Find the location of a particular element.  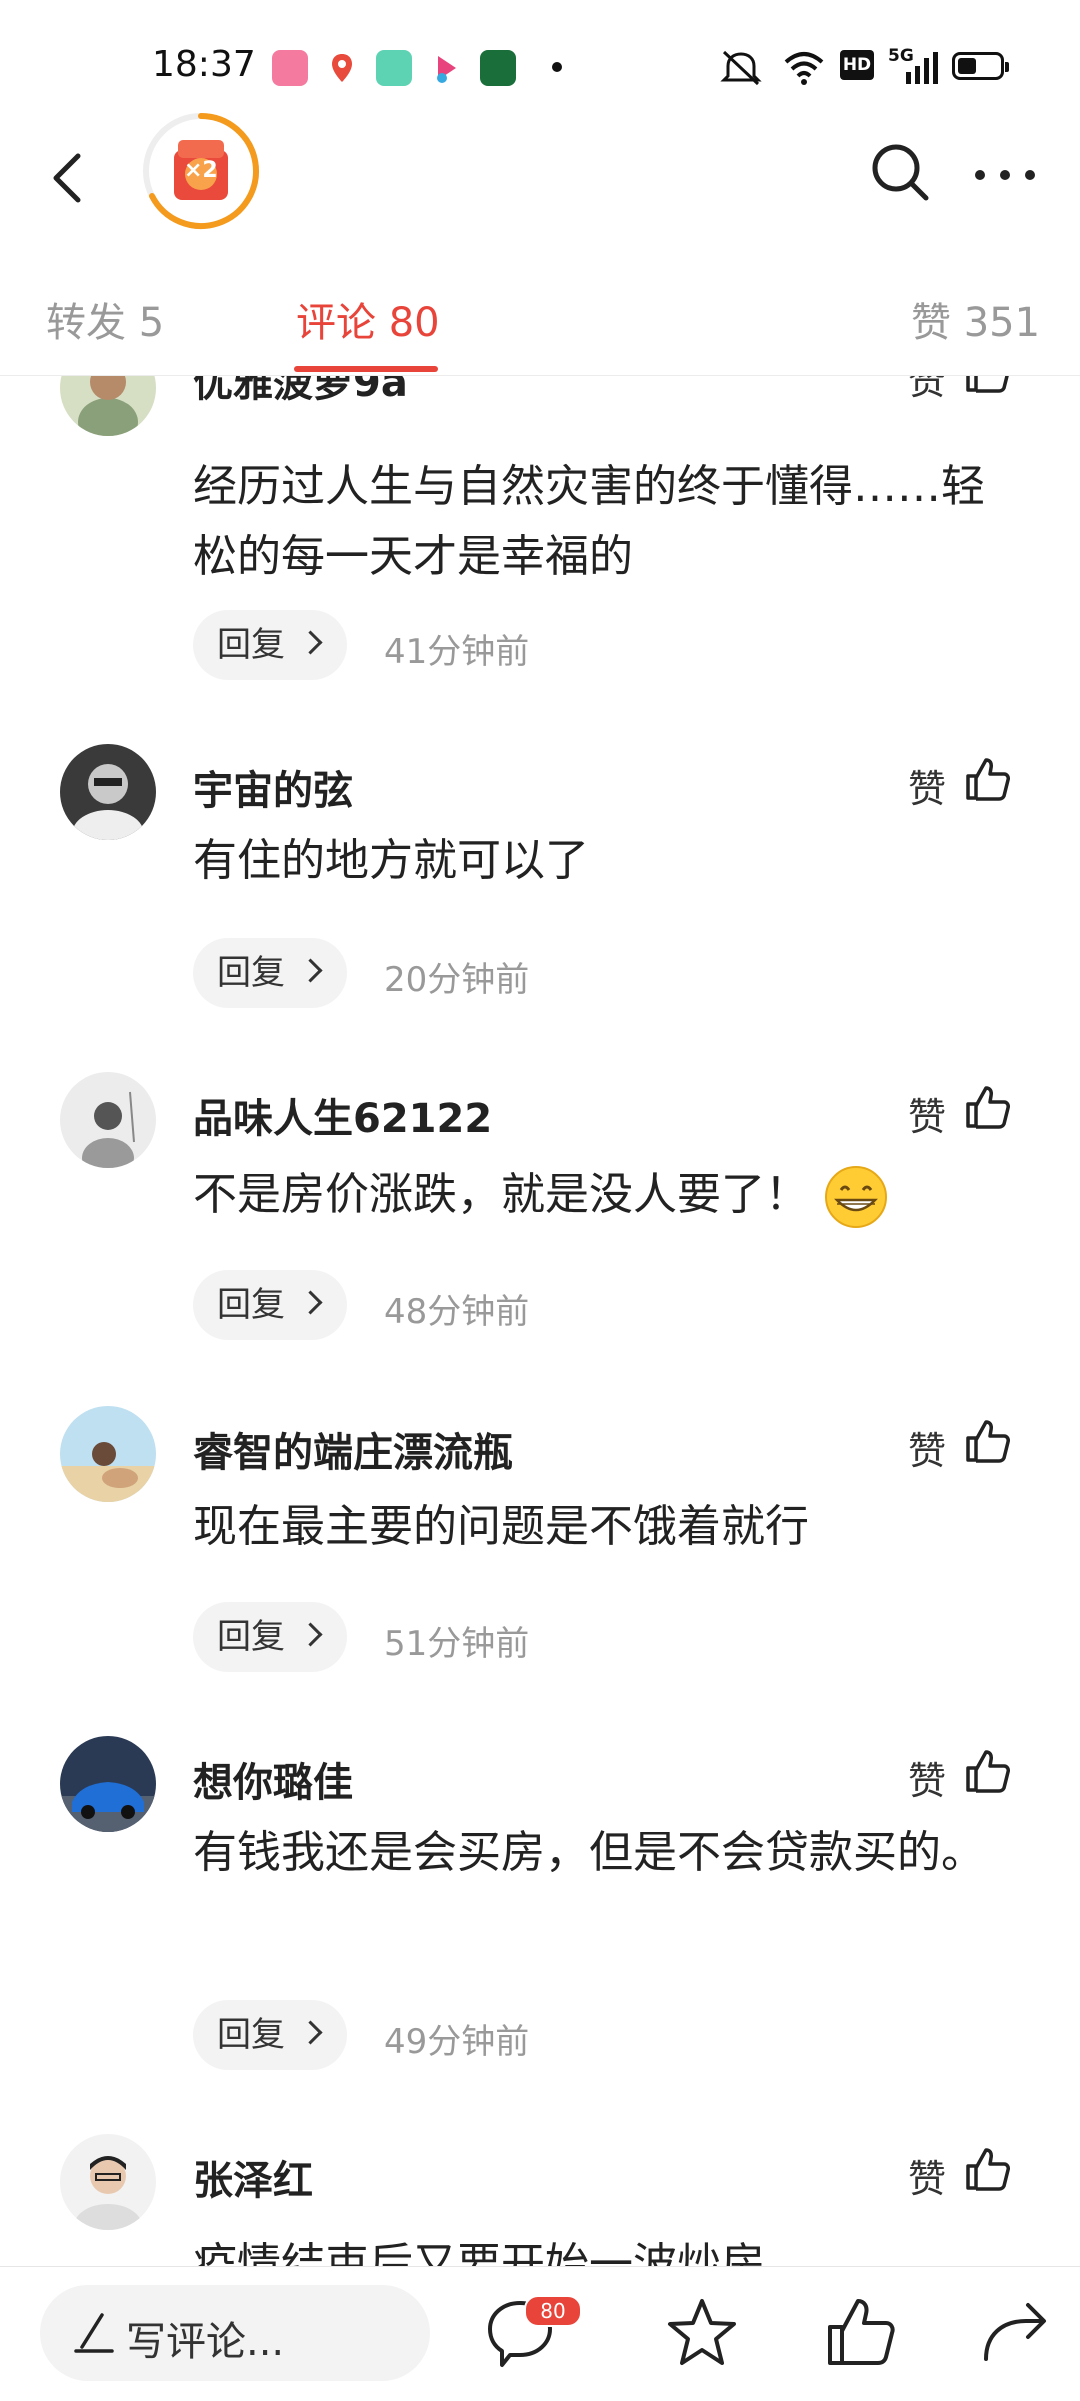

search-icon is located at coordinates (900, 172).